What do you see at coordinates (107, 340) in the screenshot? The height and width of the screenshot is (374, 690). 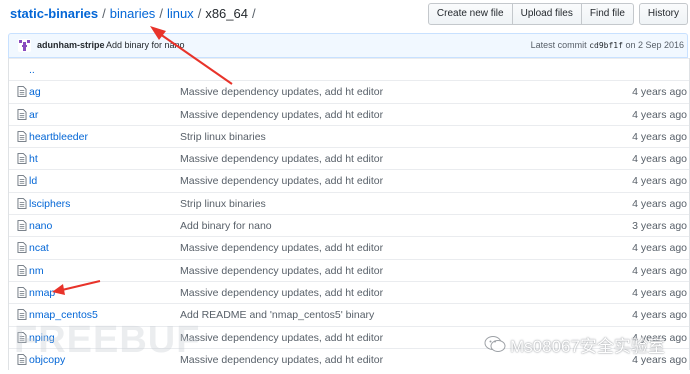 I see `freebuf-watermark: FREEBUF` at bounding box center [107, 340].